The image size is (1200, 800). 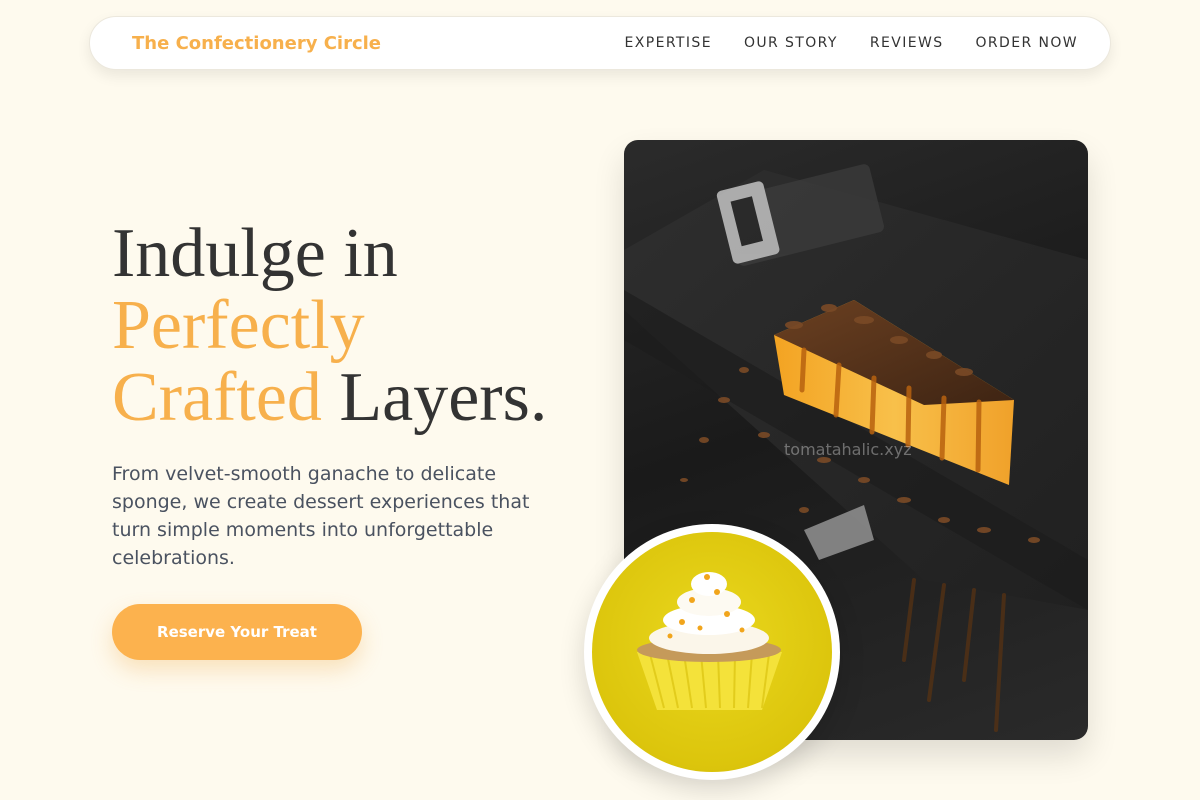 I want to click on reserve-treat-button: Reserve Your Treat, so click(x=237, y=632).